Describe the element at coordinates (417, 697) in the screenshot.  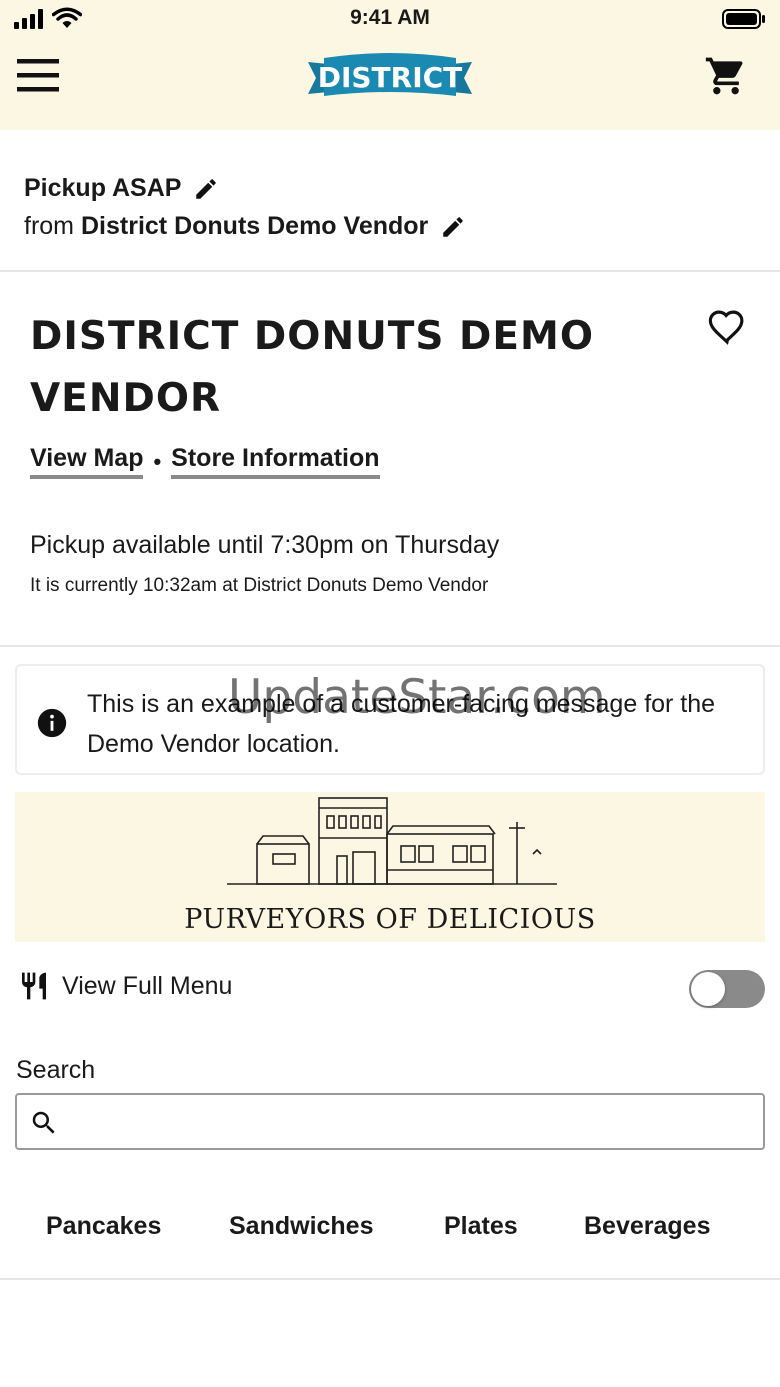
I see `watermark-text: UpdateStar.com` at that location.